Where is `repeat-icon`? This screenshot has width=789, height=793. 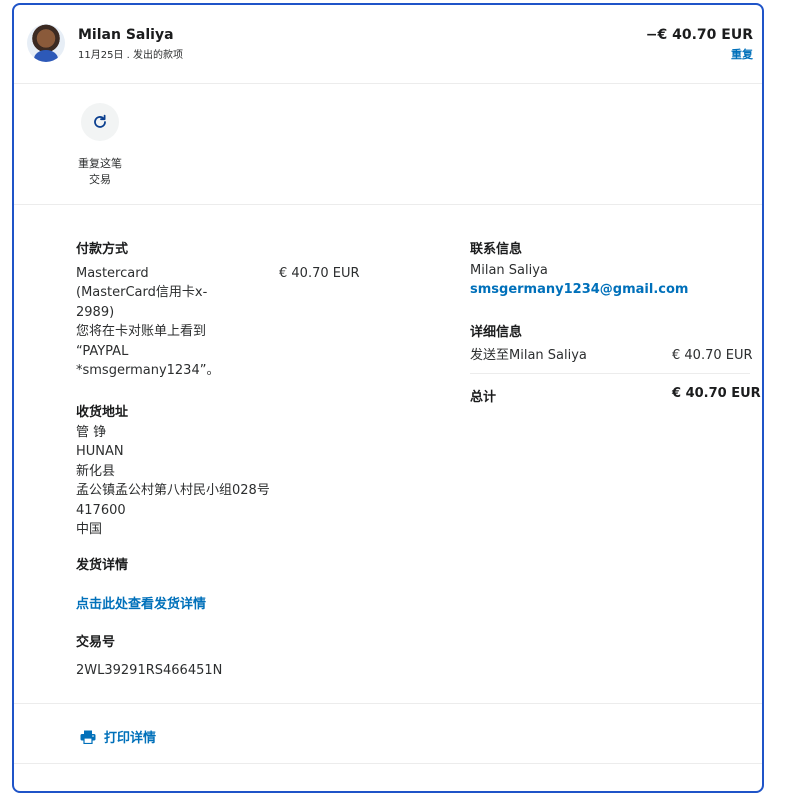 repeat-icon is located at coordinates (100, 121).